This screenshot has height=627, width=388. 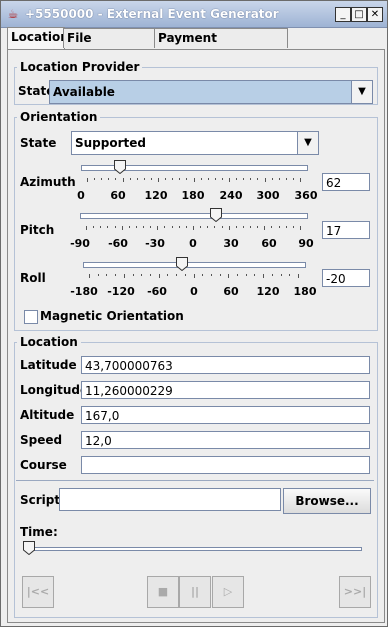 I want to click on pitch-slider-thumb, so click(x=216, y=215).